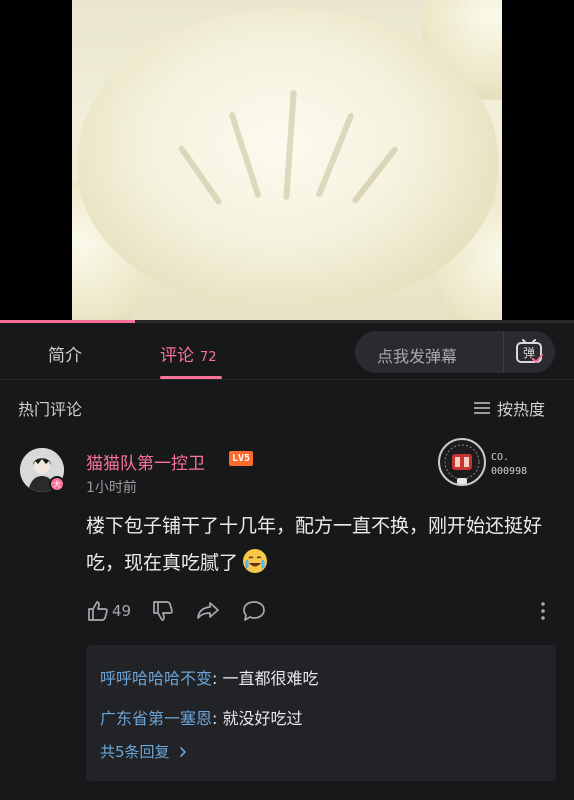 The width and height of the screenshot is (574, 800). What do you see at coordinates (417, 356) in the screenshot?
I see `danmaku-placeholder: 点我发弹幕` at bounding box center [417, 356].